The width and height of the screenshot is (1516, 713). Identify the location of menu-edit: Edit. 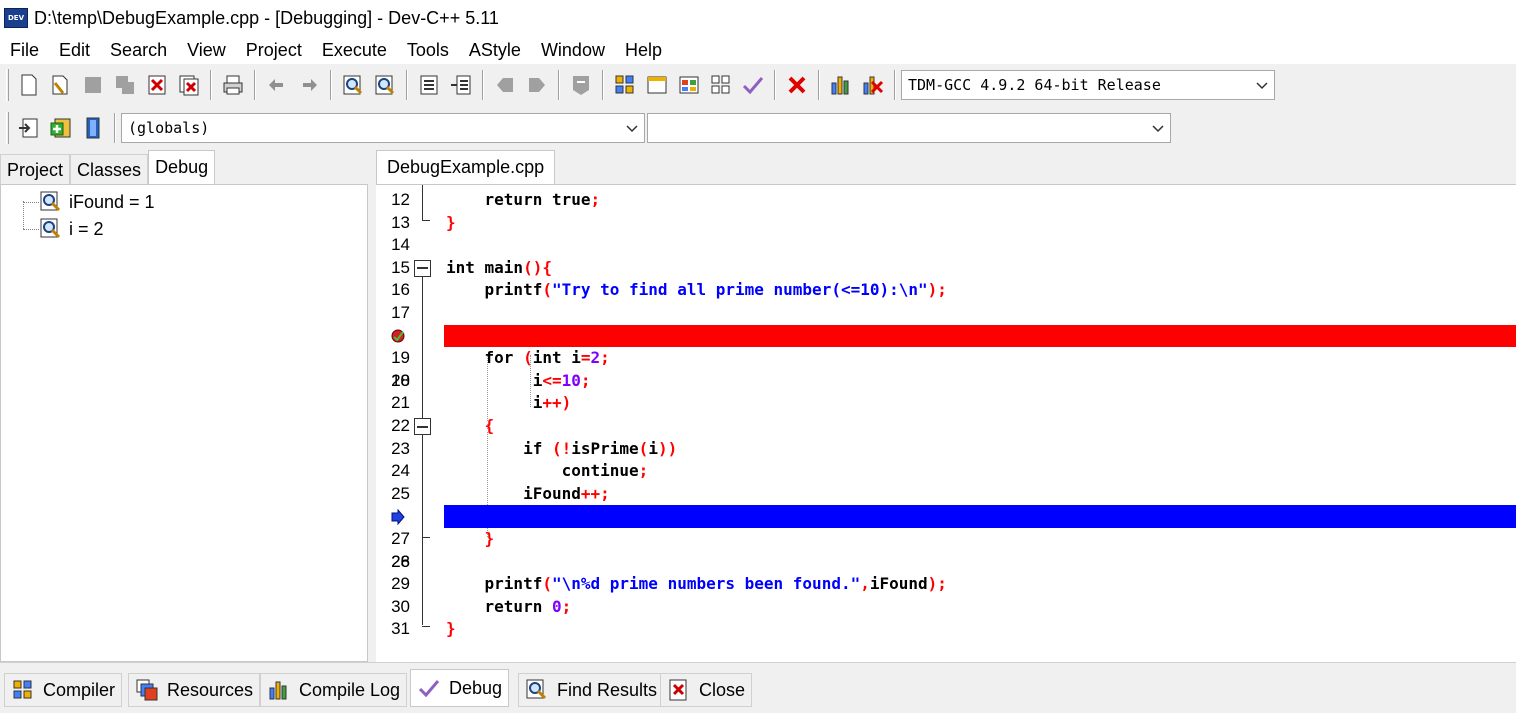
(74, 50).